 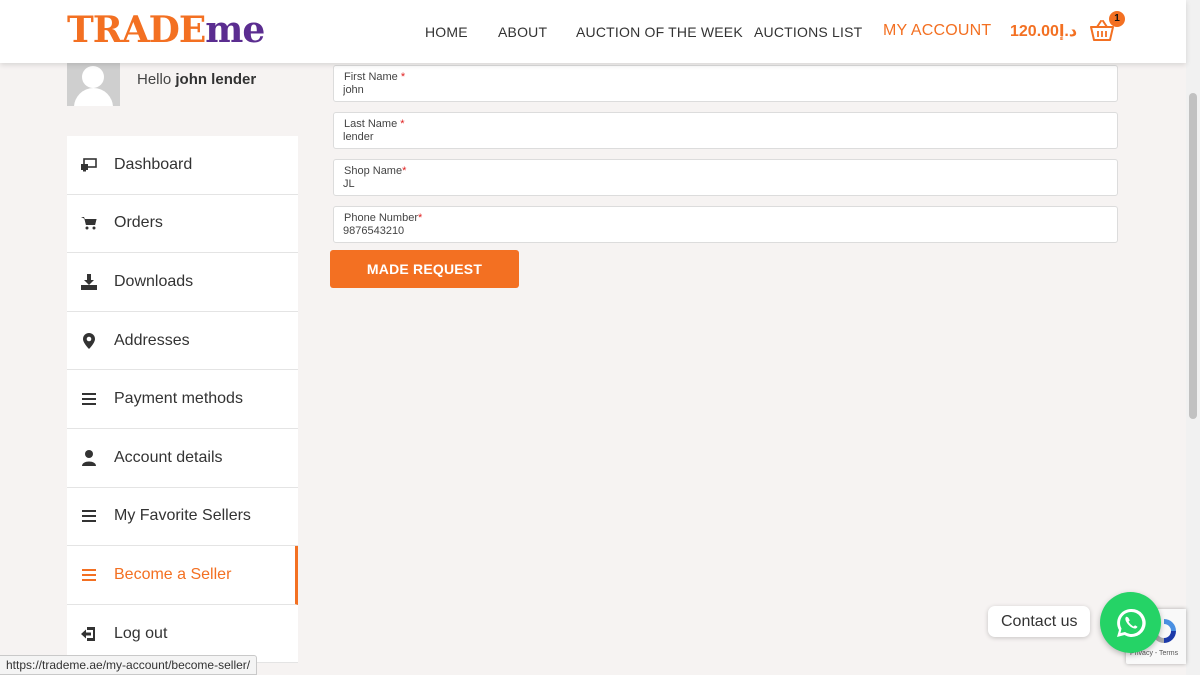 What do you see at coordinates (1043, 31) in the screenshot?
I see `cart-total: 120.00د.إ` at bounding box center [1043, 31].